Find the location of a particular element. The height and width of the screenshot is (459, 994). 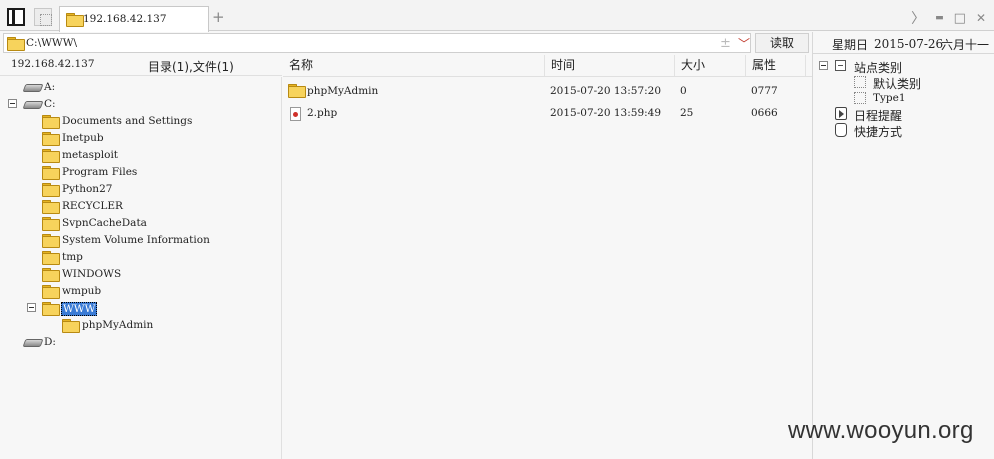

tree-folder-label: phpMyAdmin is located at coordinates (118, 325).